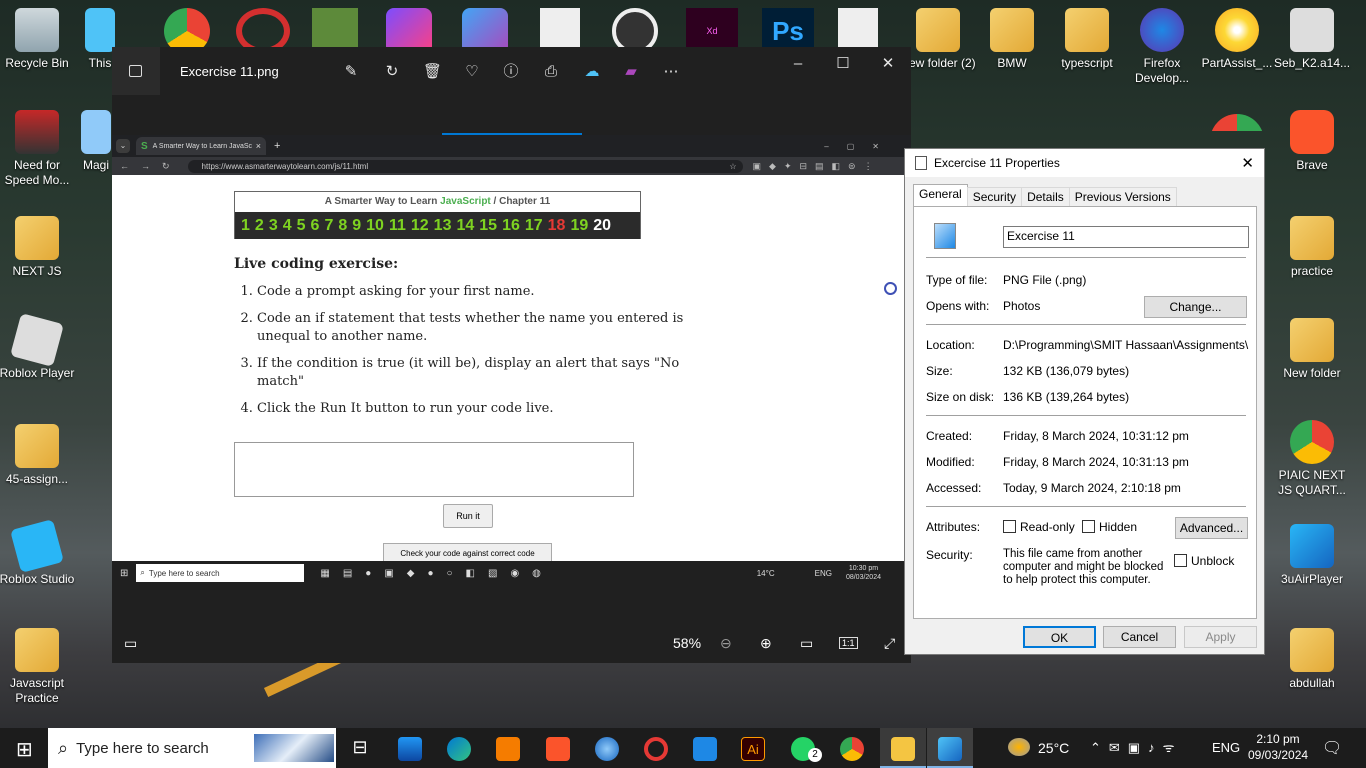 The width and height of the screenshot is (1366, 768). What do you see at coordinates (753, 749) in the screenshot?
I see `illustrator-icon: Ai` at bounding box center [753, 749].